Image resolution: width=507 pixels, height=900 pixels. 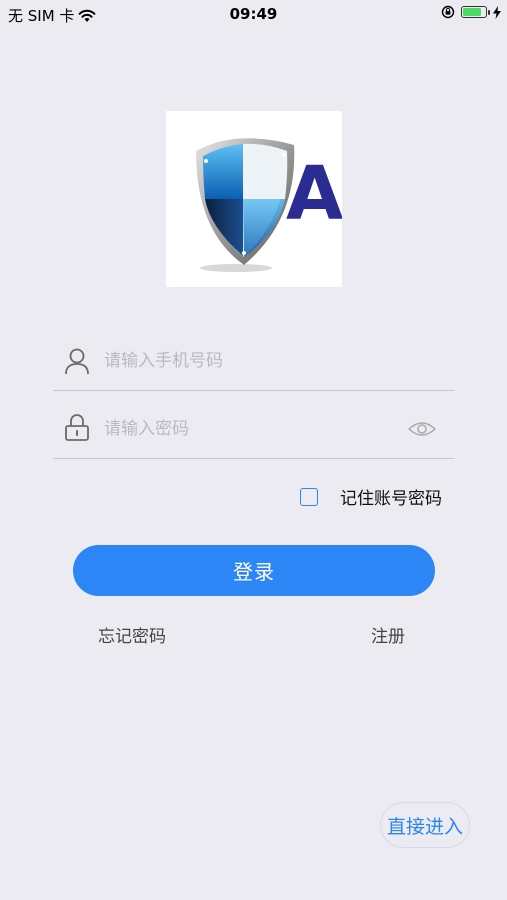 I want to click on phone-row, so click(x=254, y=361).